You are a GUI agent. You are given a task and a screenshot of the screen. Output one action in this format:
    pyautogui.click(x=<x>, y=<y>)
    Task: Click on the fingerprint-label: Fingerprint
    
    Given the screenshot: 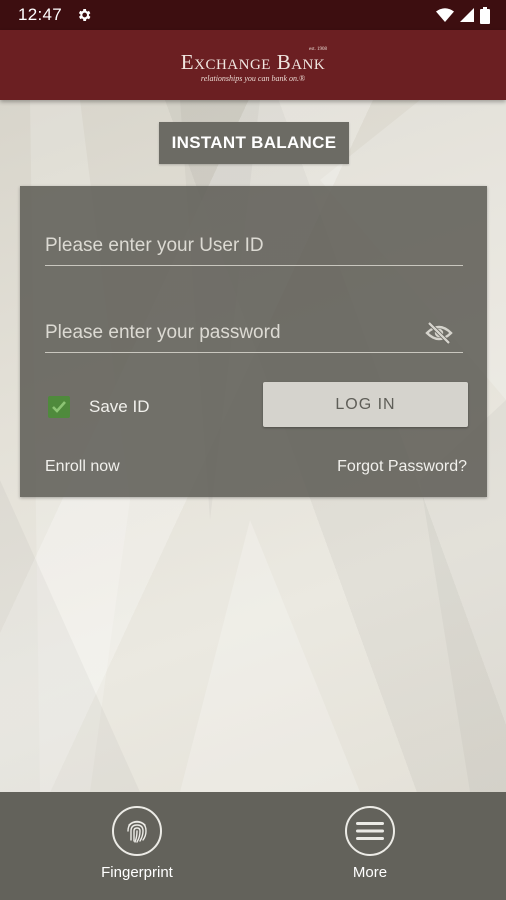 What is the action you would take?
    pyautogui.click(x=137, y=872)
    